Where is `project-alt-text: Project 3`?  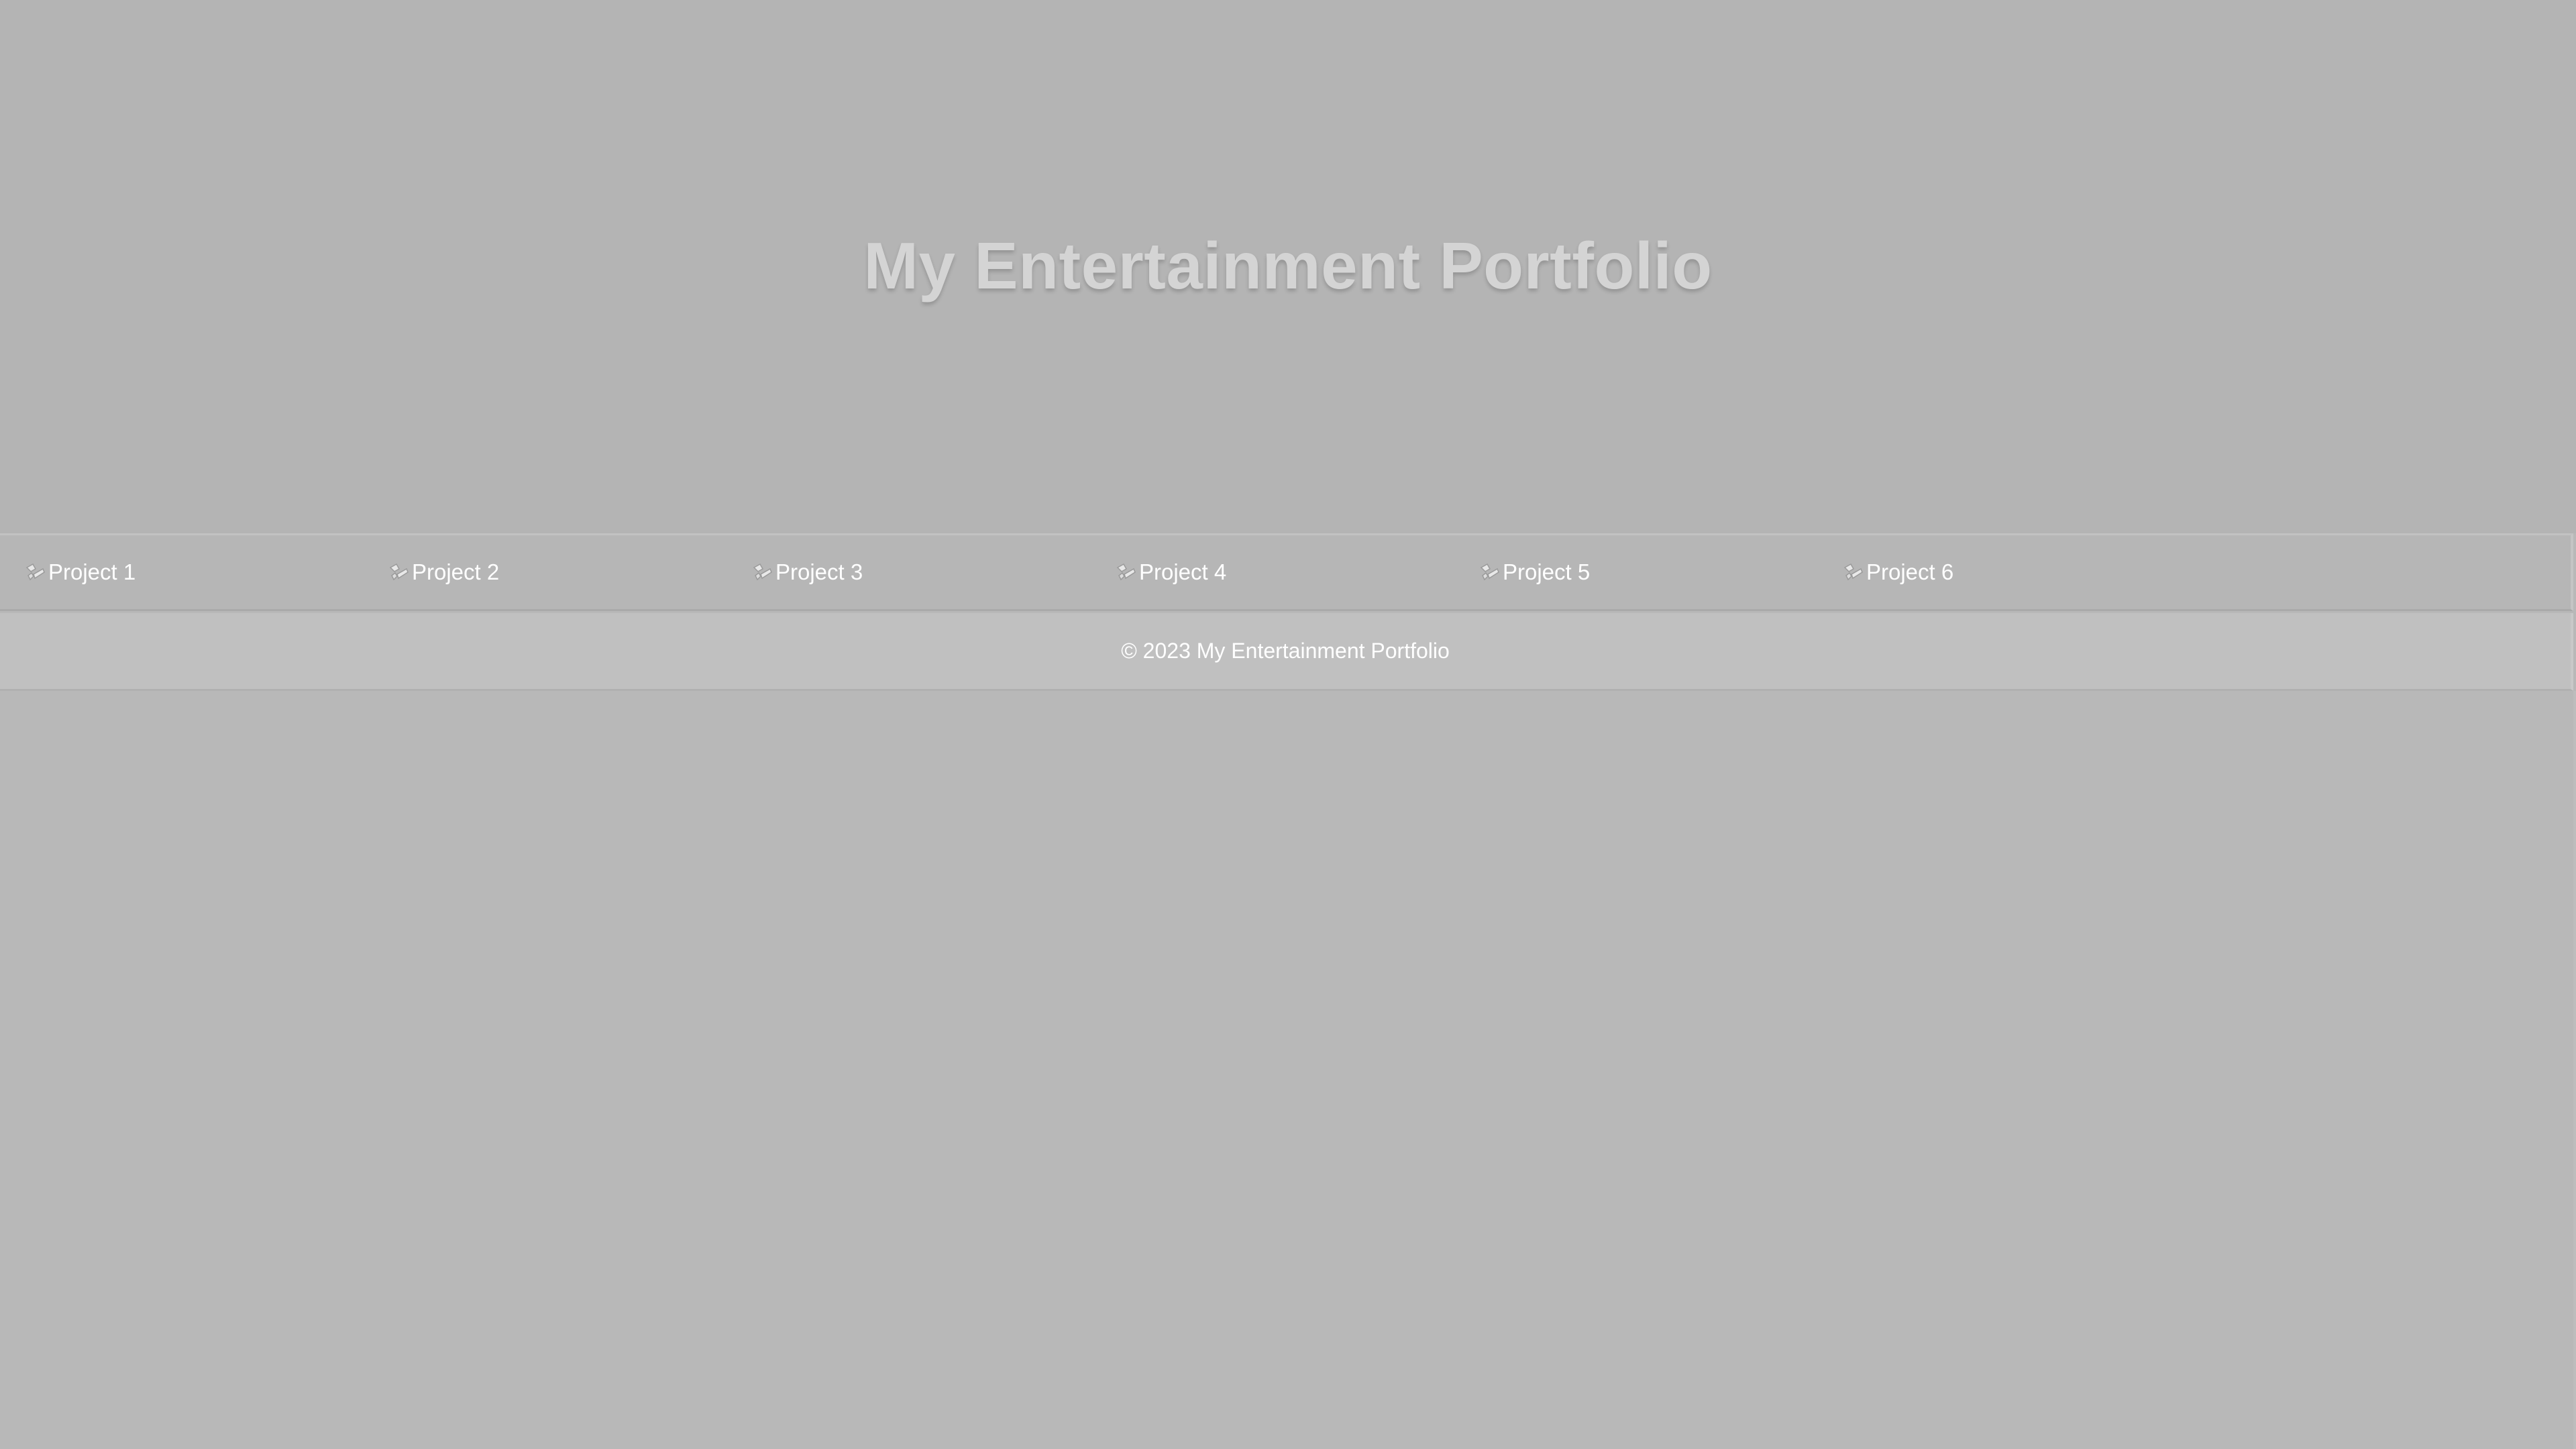
project-alt-text: Project 3 is located at coordinates (819, 571).